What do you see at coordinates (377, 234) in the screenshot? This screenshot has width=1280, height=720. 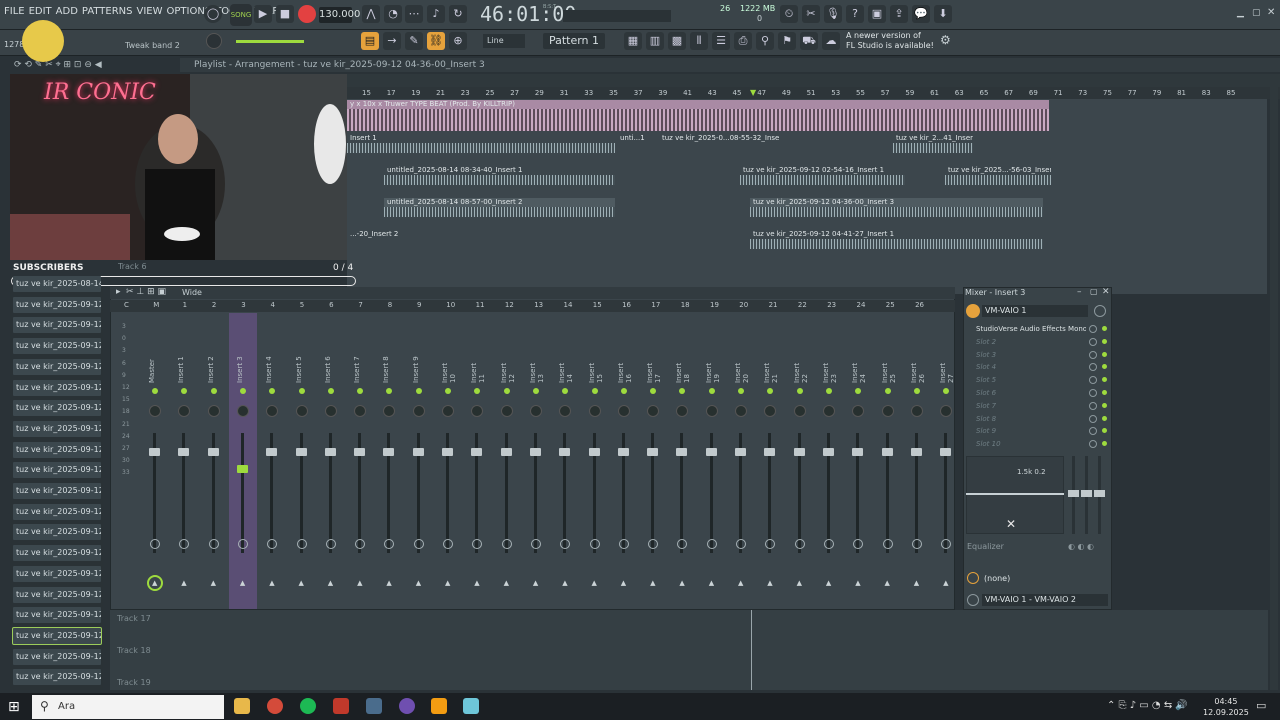 I see `clip-10: ...-20_Insert 2` at bounding box center [377, 234].